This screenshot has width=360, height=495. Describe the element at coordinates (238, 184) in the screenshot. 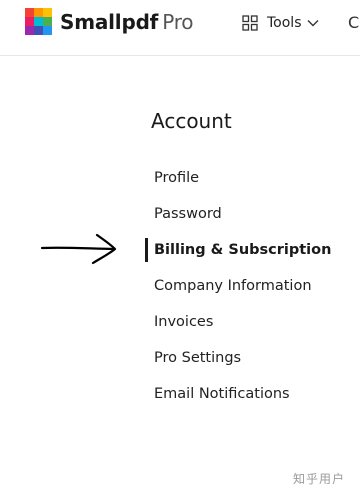

I see `nav-item-profile: Profile` at that location.